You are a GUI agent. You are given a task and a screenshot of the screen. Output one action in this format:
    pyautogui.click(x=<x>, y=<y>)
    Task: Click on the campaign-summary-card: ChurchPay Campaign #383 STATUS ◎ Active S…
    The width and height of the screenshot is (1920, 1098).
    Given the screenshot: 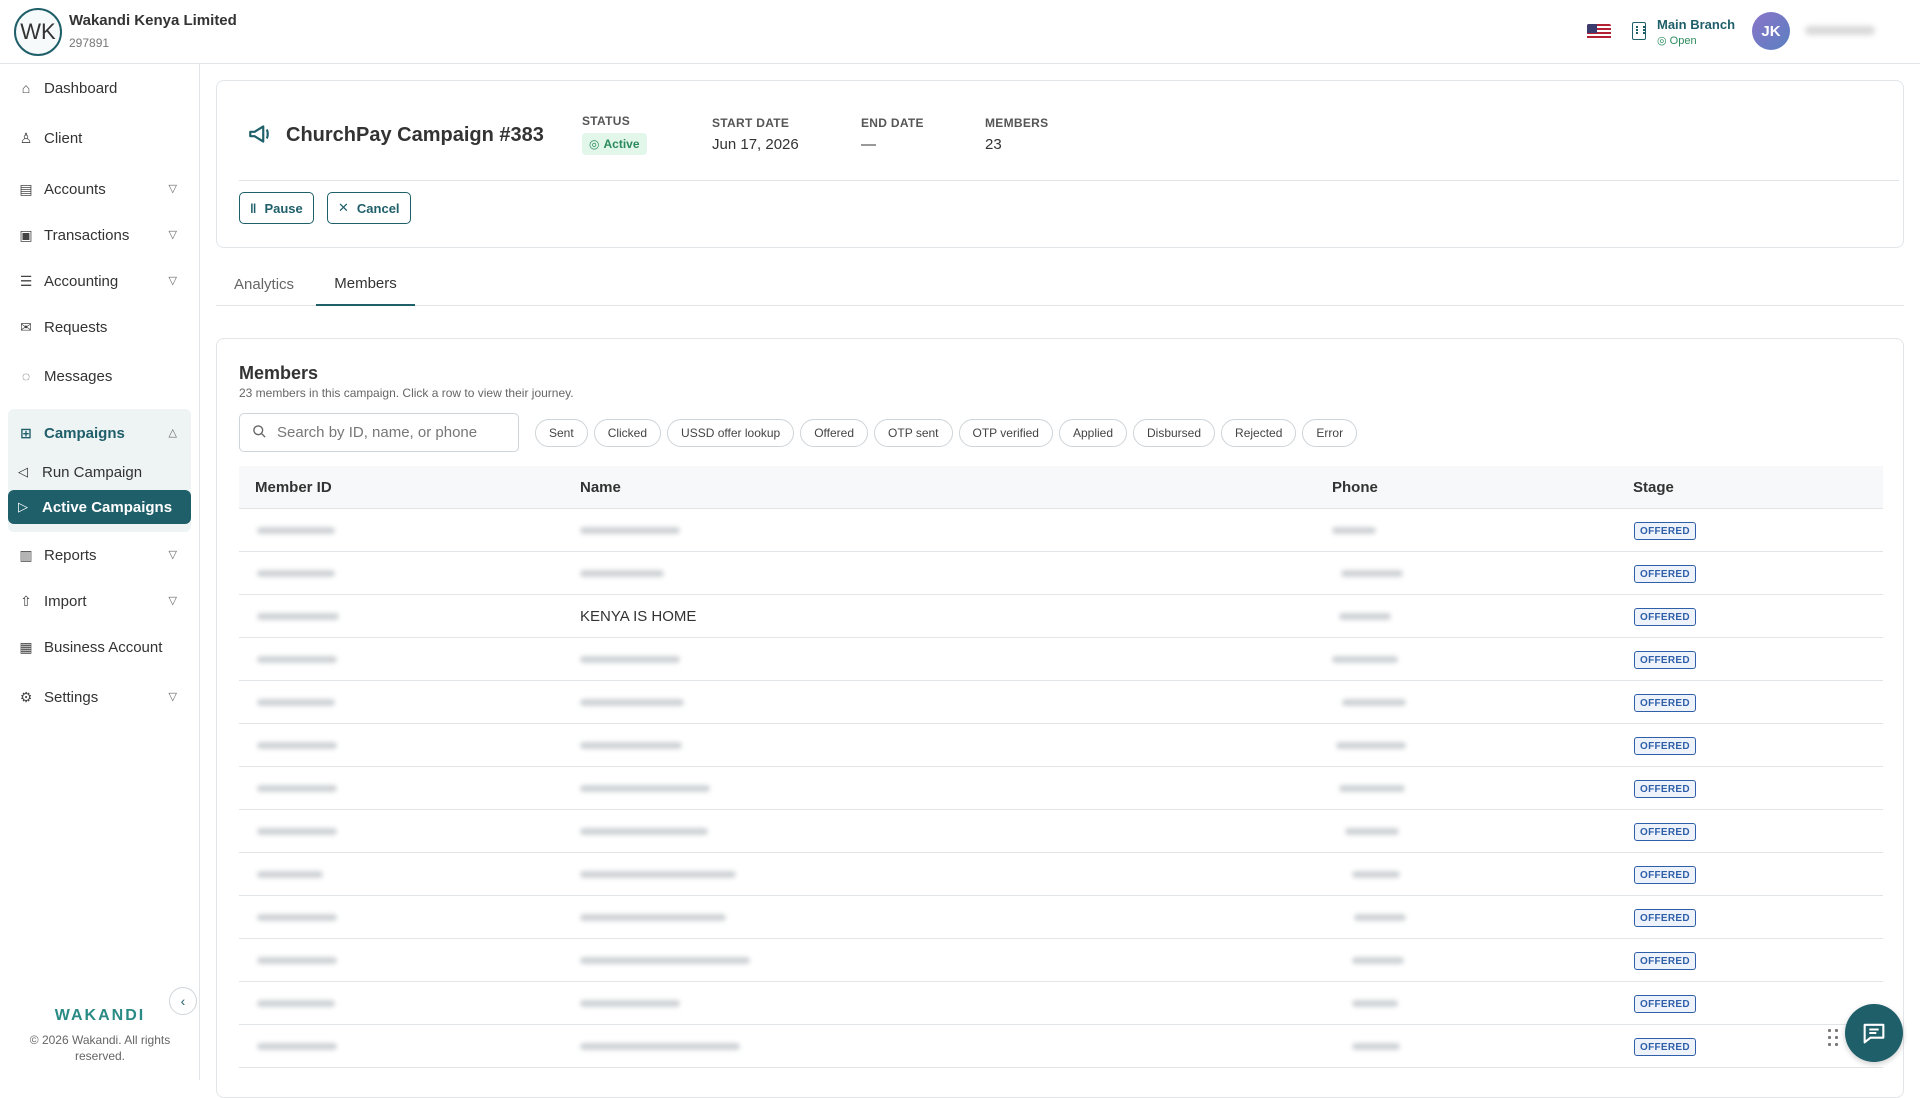 What is the action you would take?
    pyautogui.click(x=1060, y=164)
    